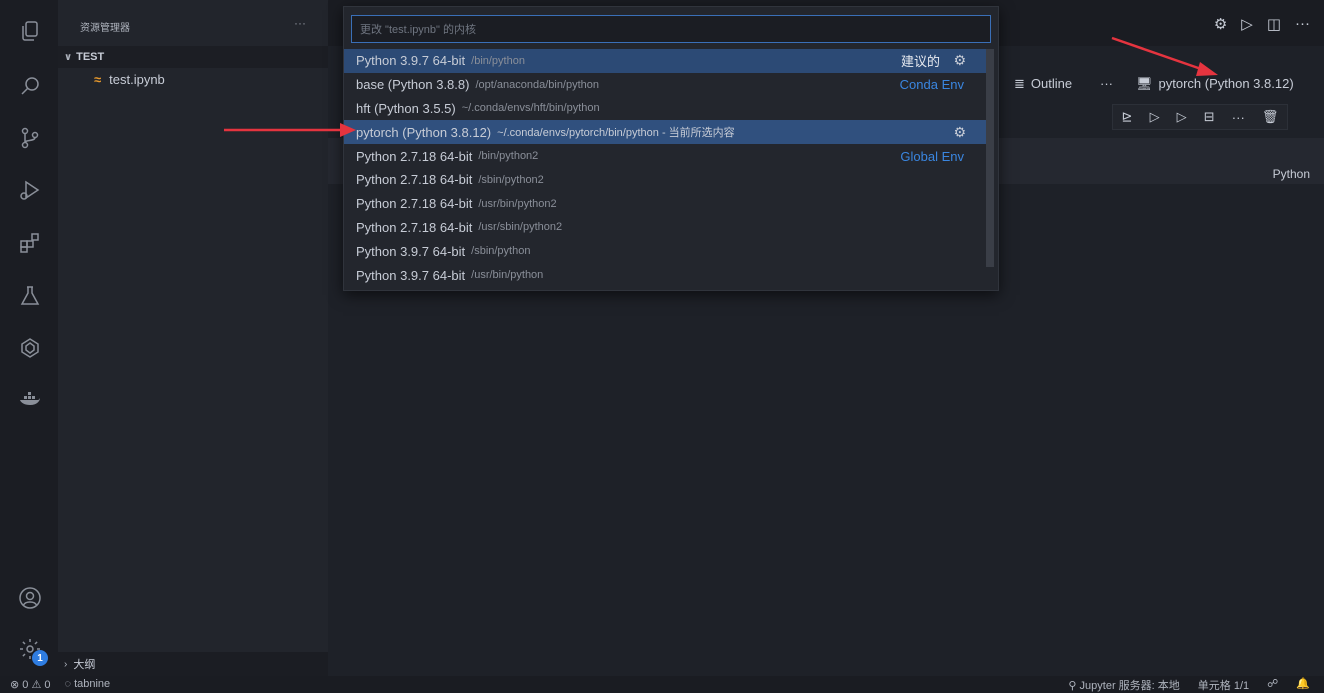  I want to click on outline-button: ≣ Outline, so click(1043, 84).